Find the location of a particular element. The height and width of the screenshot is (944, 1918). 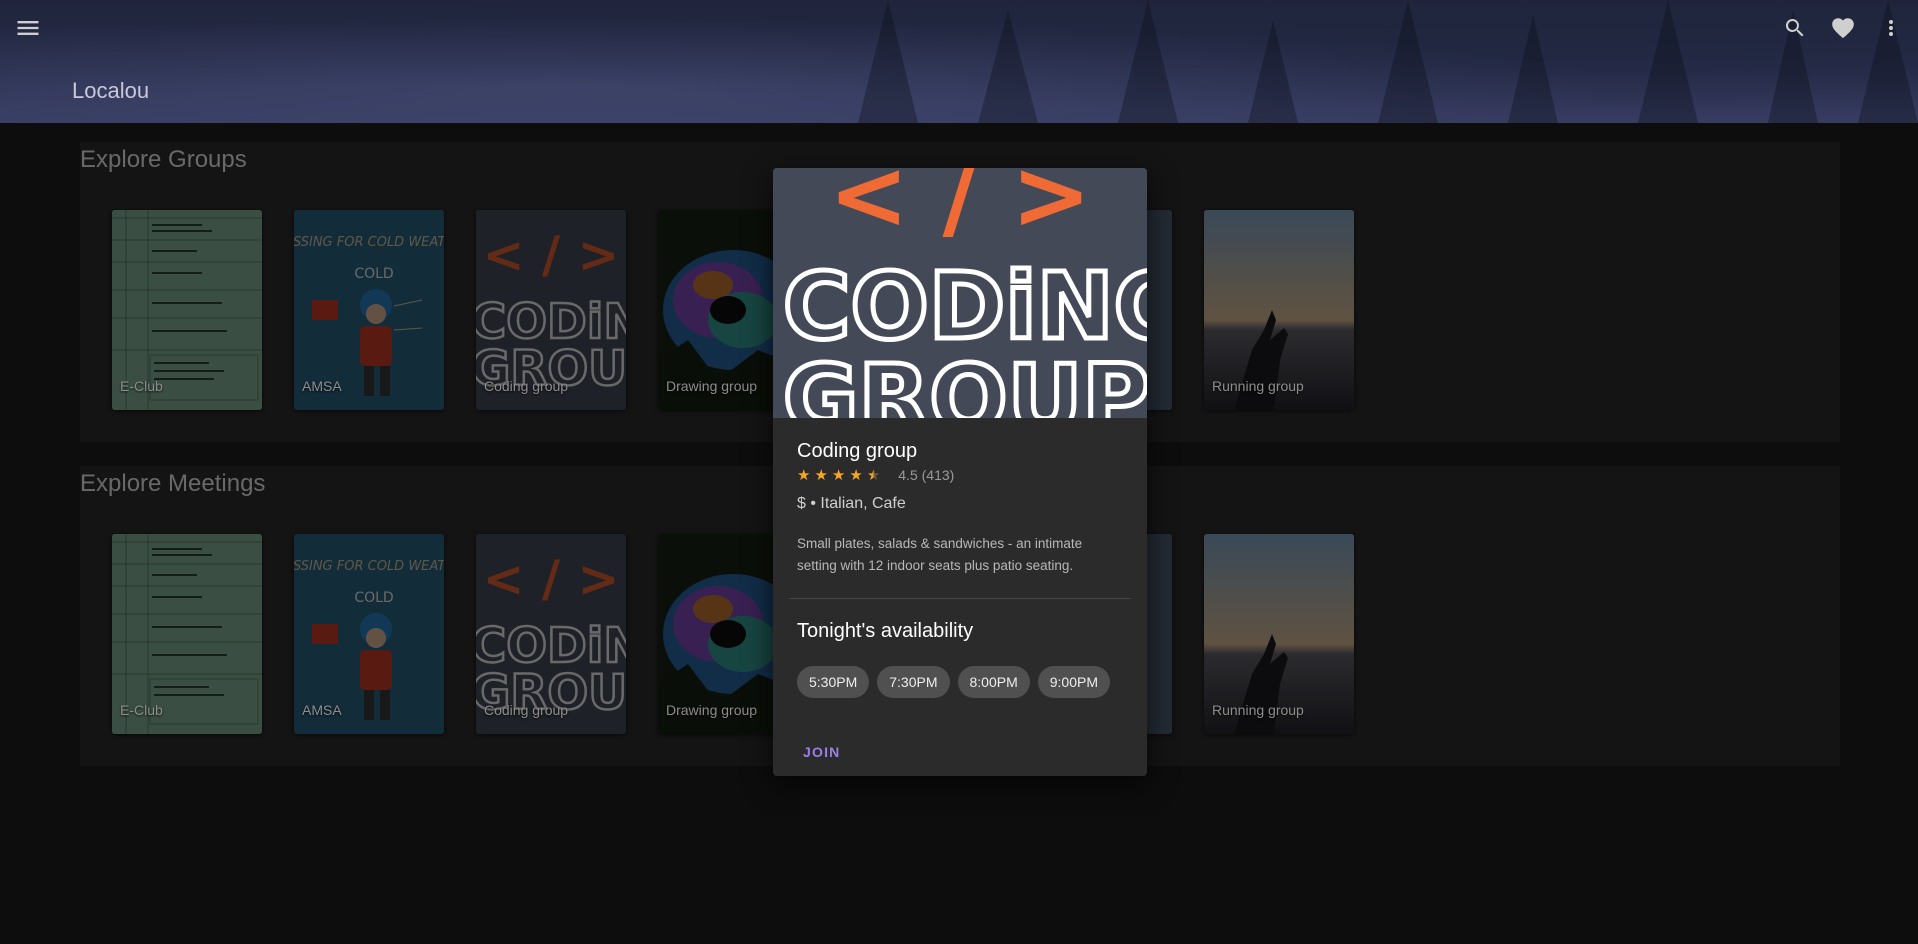

menu-icon is located at coordinates (28, 28).